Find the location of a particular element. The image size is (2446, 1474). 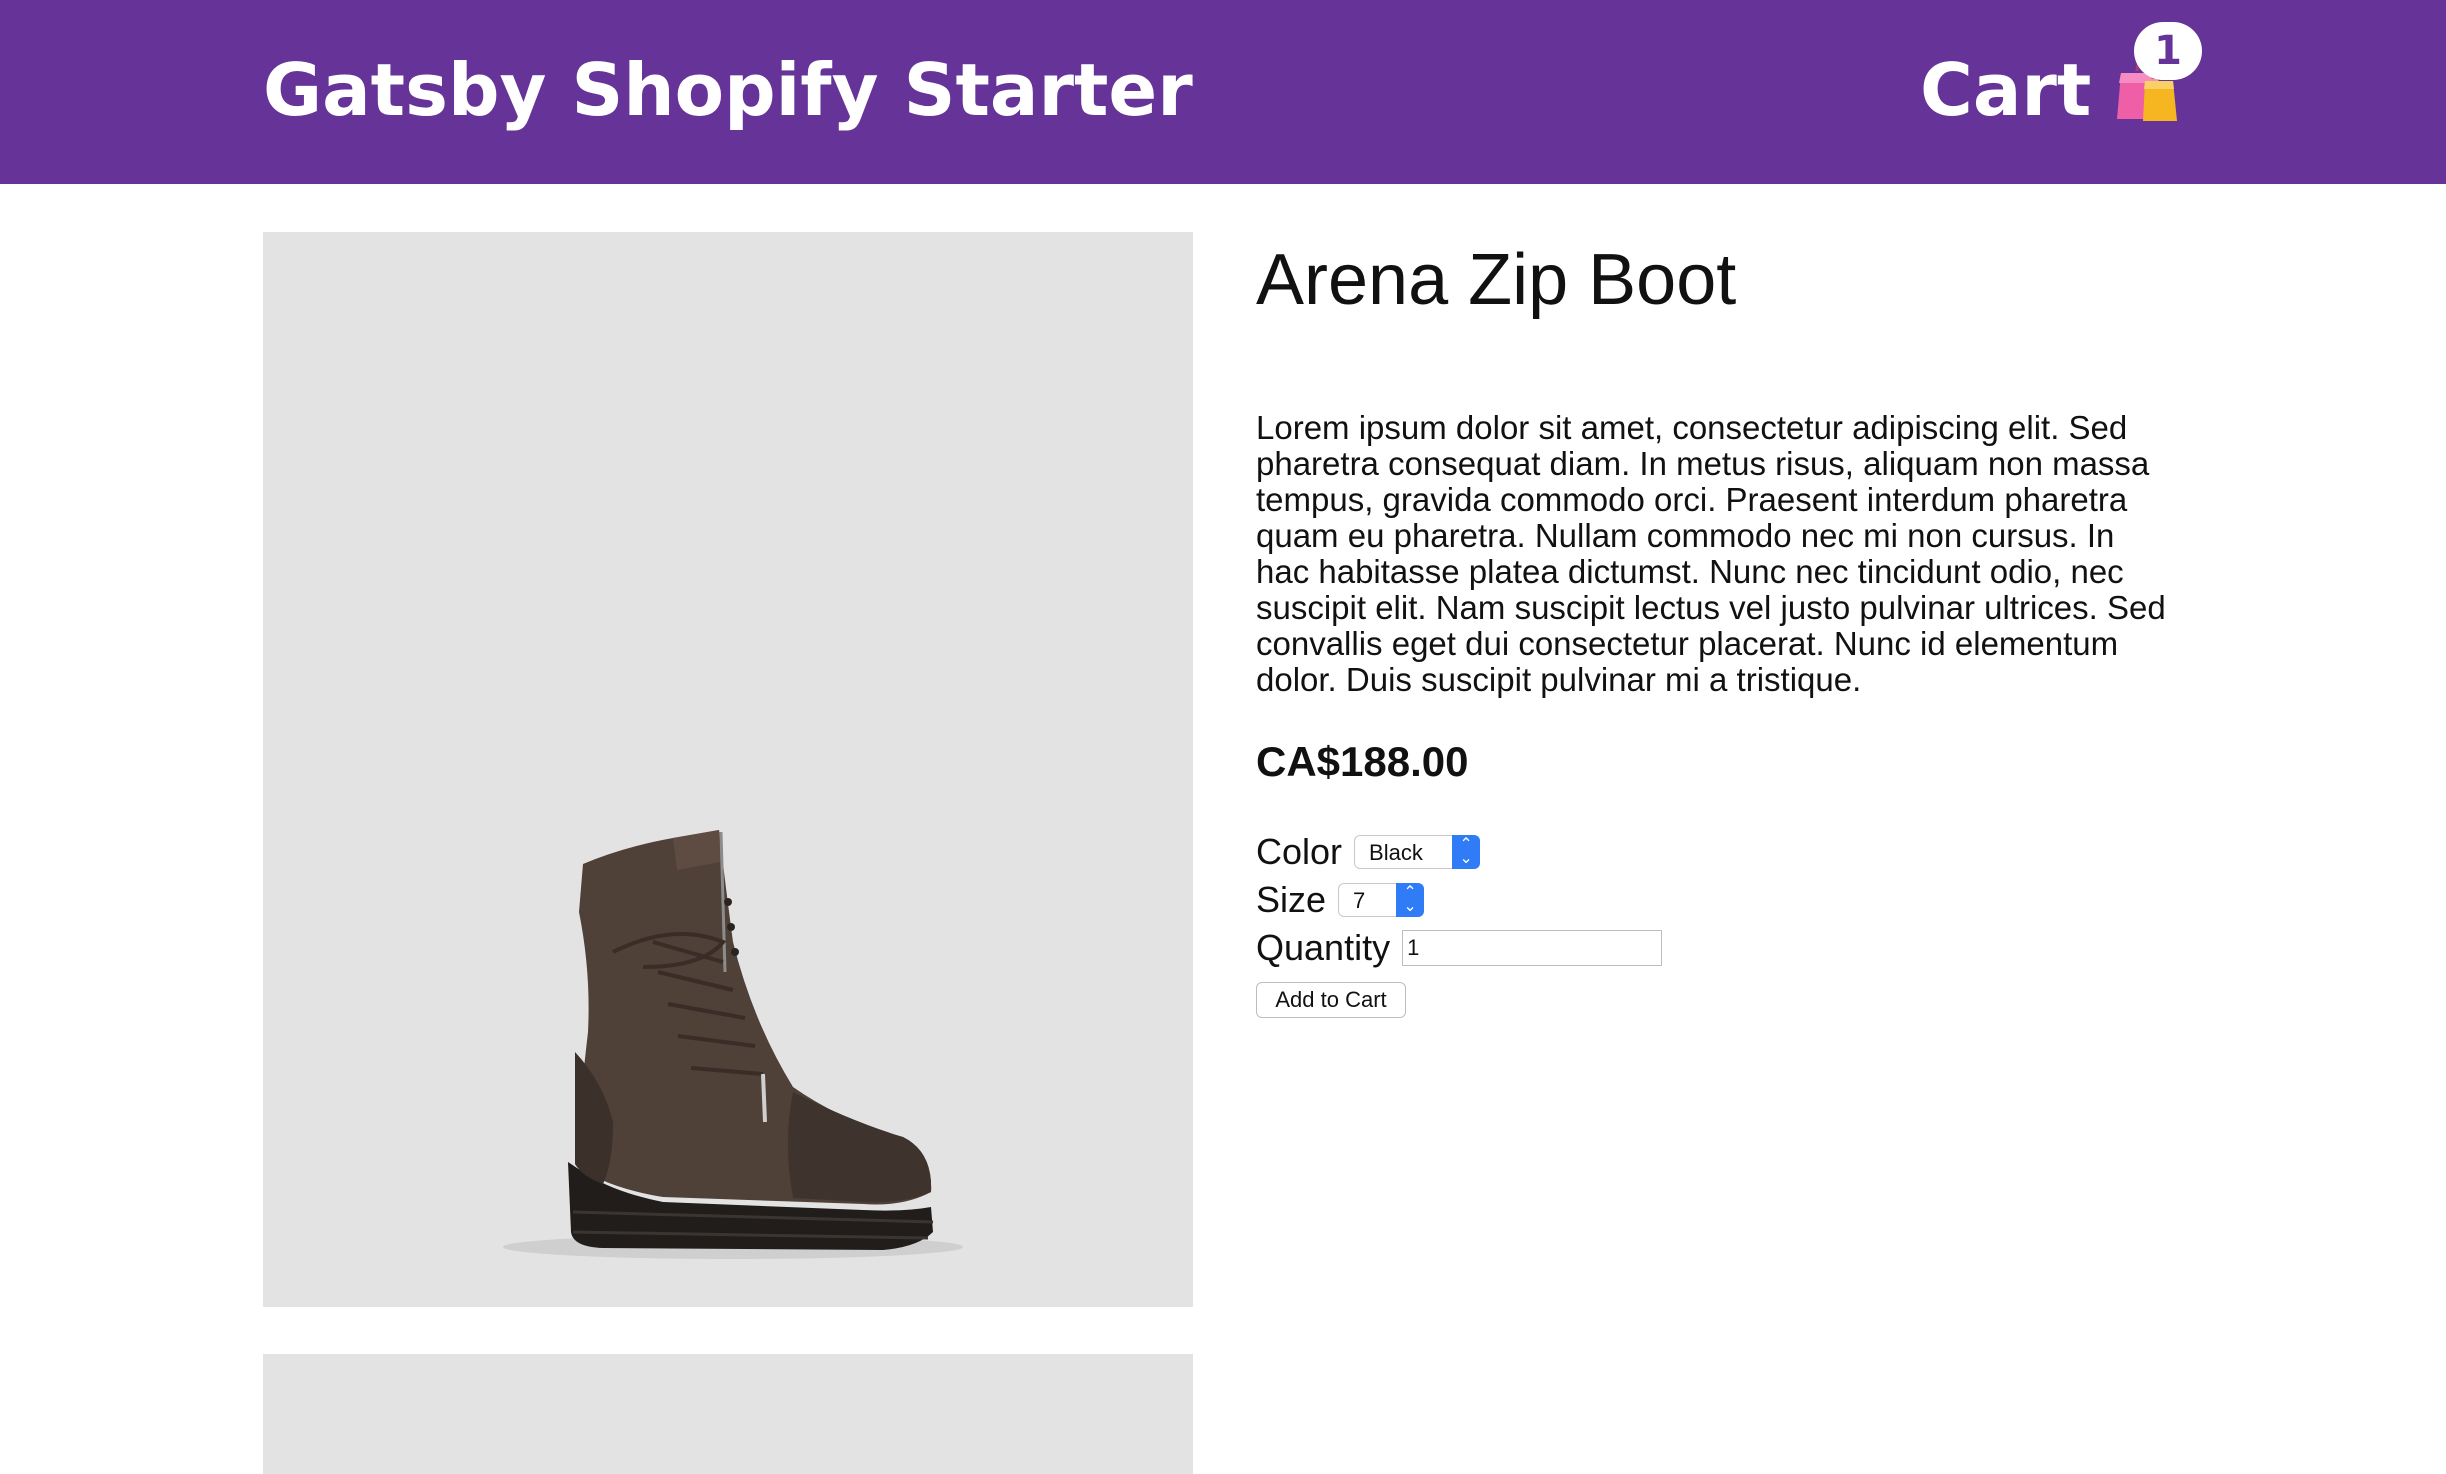

product-title: Arena Zip Boot is located at coordinates (1496, 280).